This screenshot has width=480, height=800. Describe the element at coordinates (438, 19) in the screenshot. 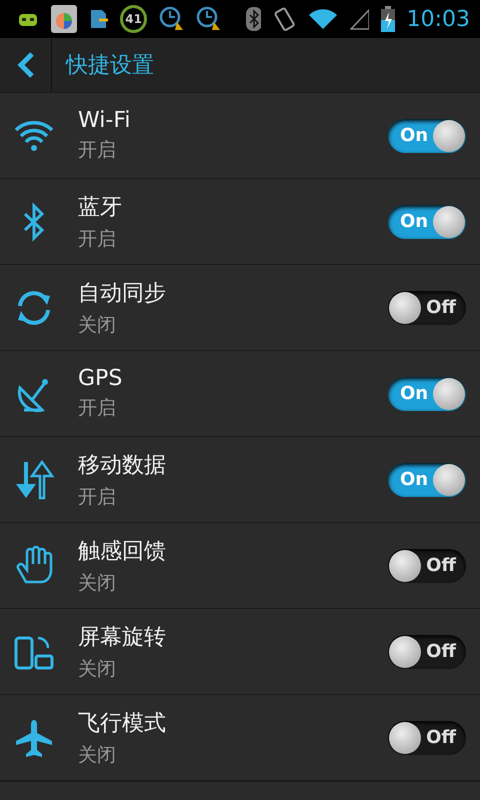

I see `clock-time: 10:03` at that location.